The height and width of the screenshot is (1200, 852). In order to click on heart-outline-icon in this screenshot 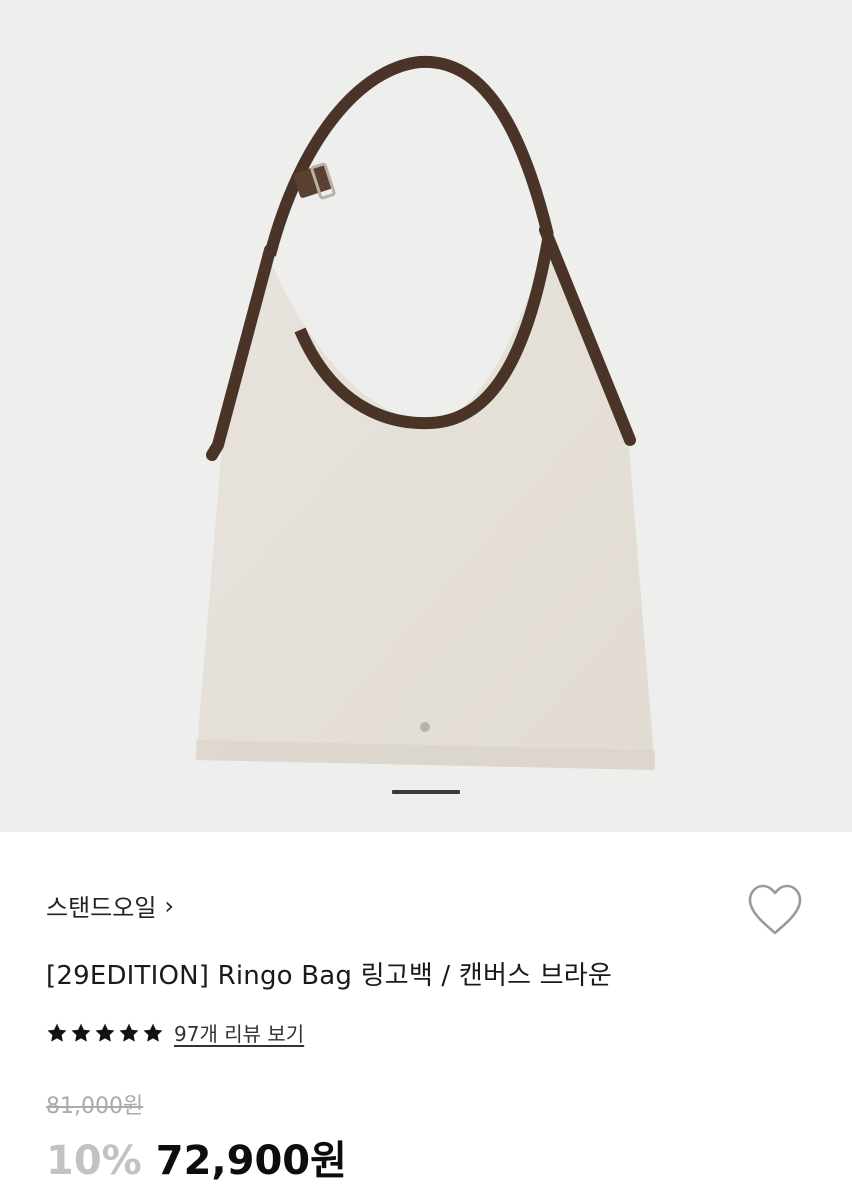, I will do `click(775, 909)`.